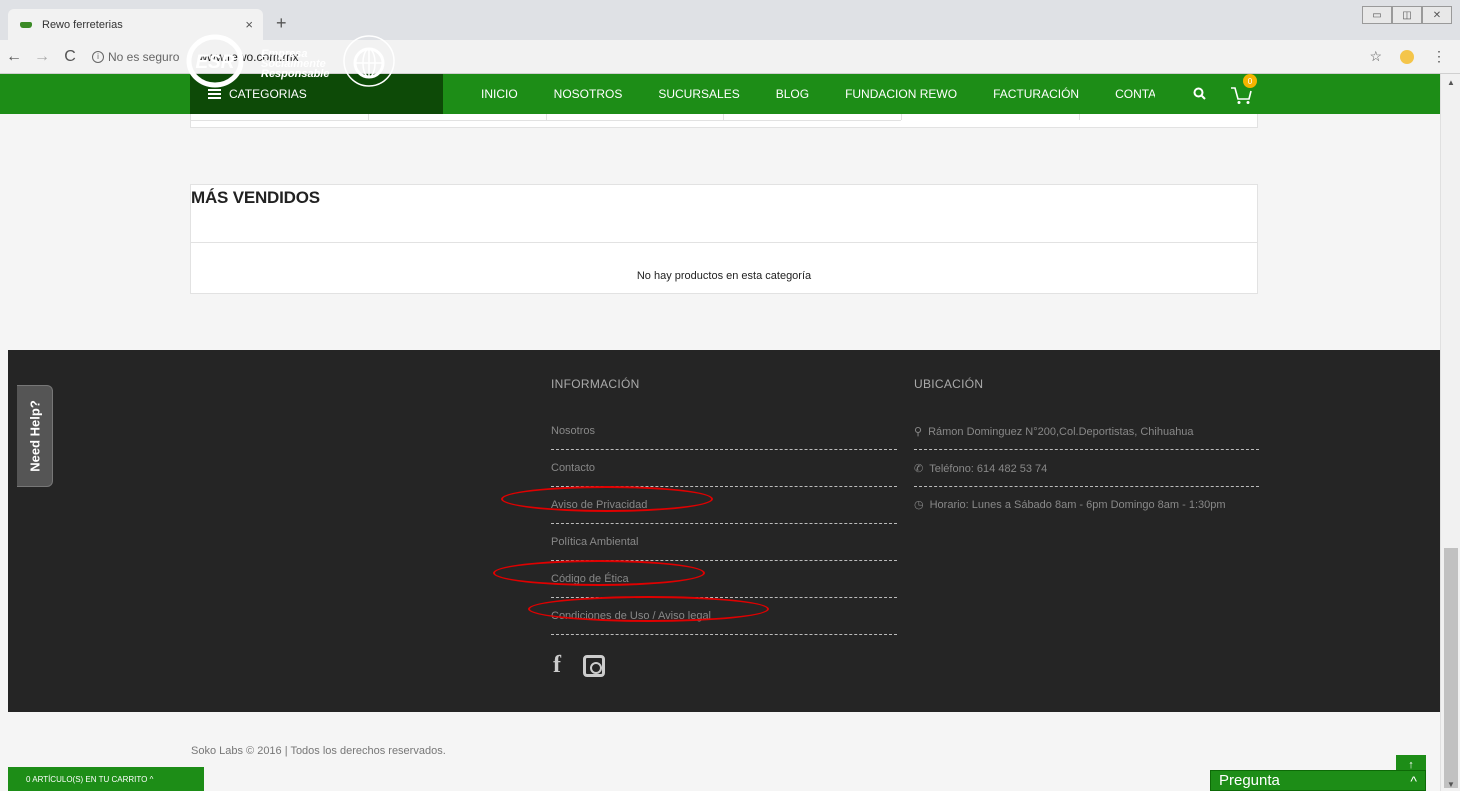 Image resolution: width=1460 pixels, height=791 pixels. What do you see at coordinates (1086, 468) in the screenshot?
I see `phone-row: ✆ Teléfono: 614 482 53 74` at bounding box center [1086, 468].